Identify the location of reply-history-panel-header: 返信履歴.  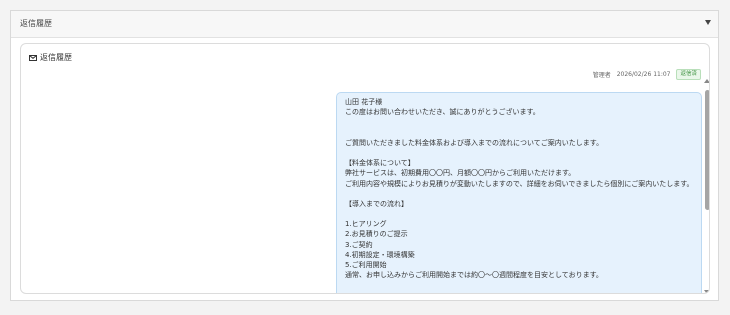
(364, 24).